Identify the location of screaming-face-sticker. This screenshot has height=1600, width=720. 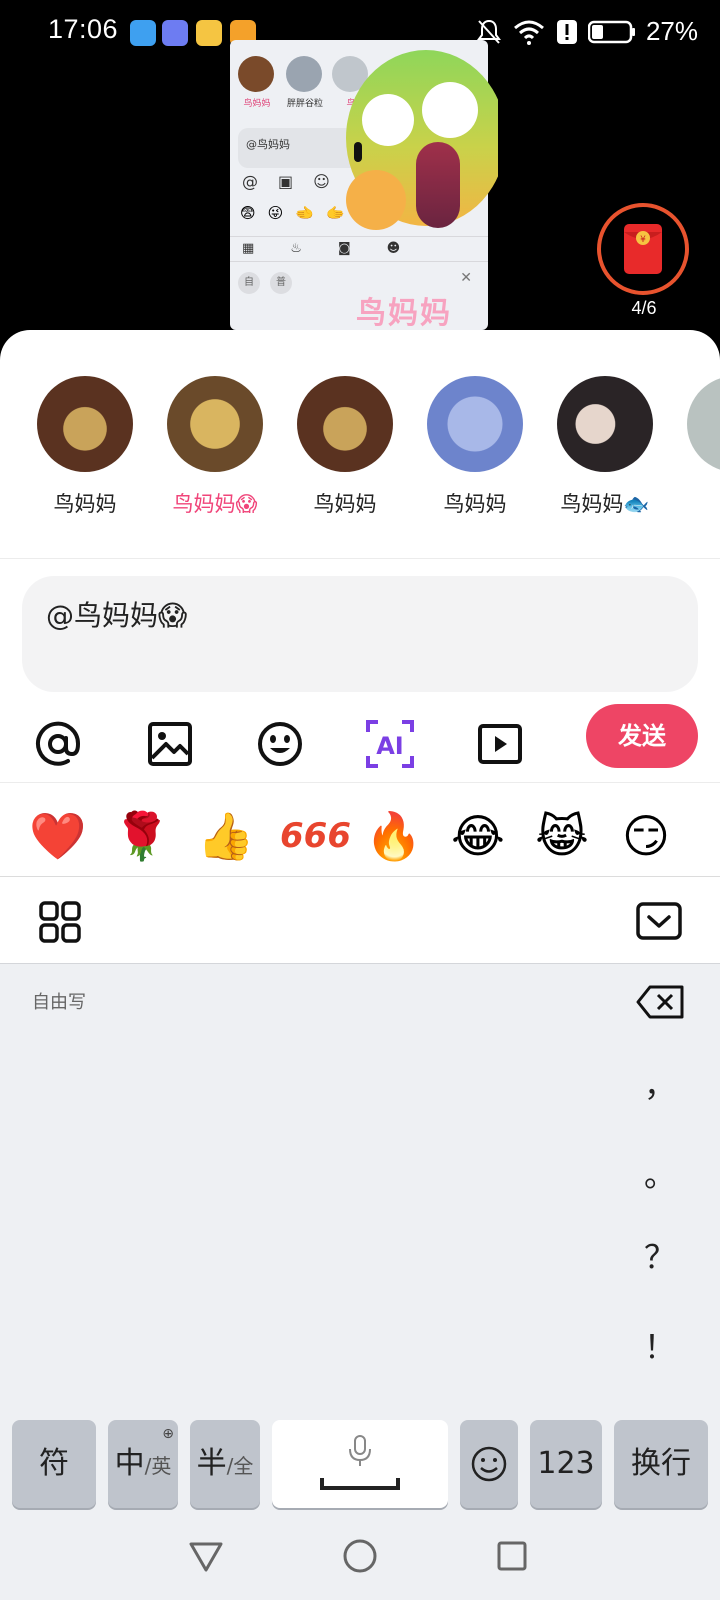
(422, 140).